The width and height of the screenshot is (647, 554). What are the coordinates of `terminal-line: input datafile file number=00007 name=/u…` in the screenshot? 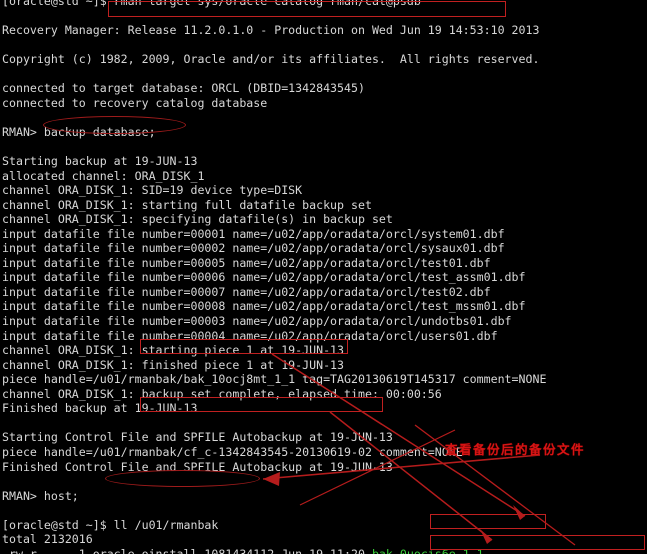 It's located at (246, 291).